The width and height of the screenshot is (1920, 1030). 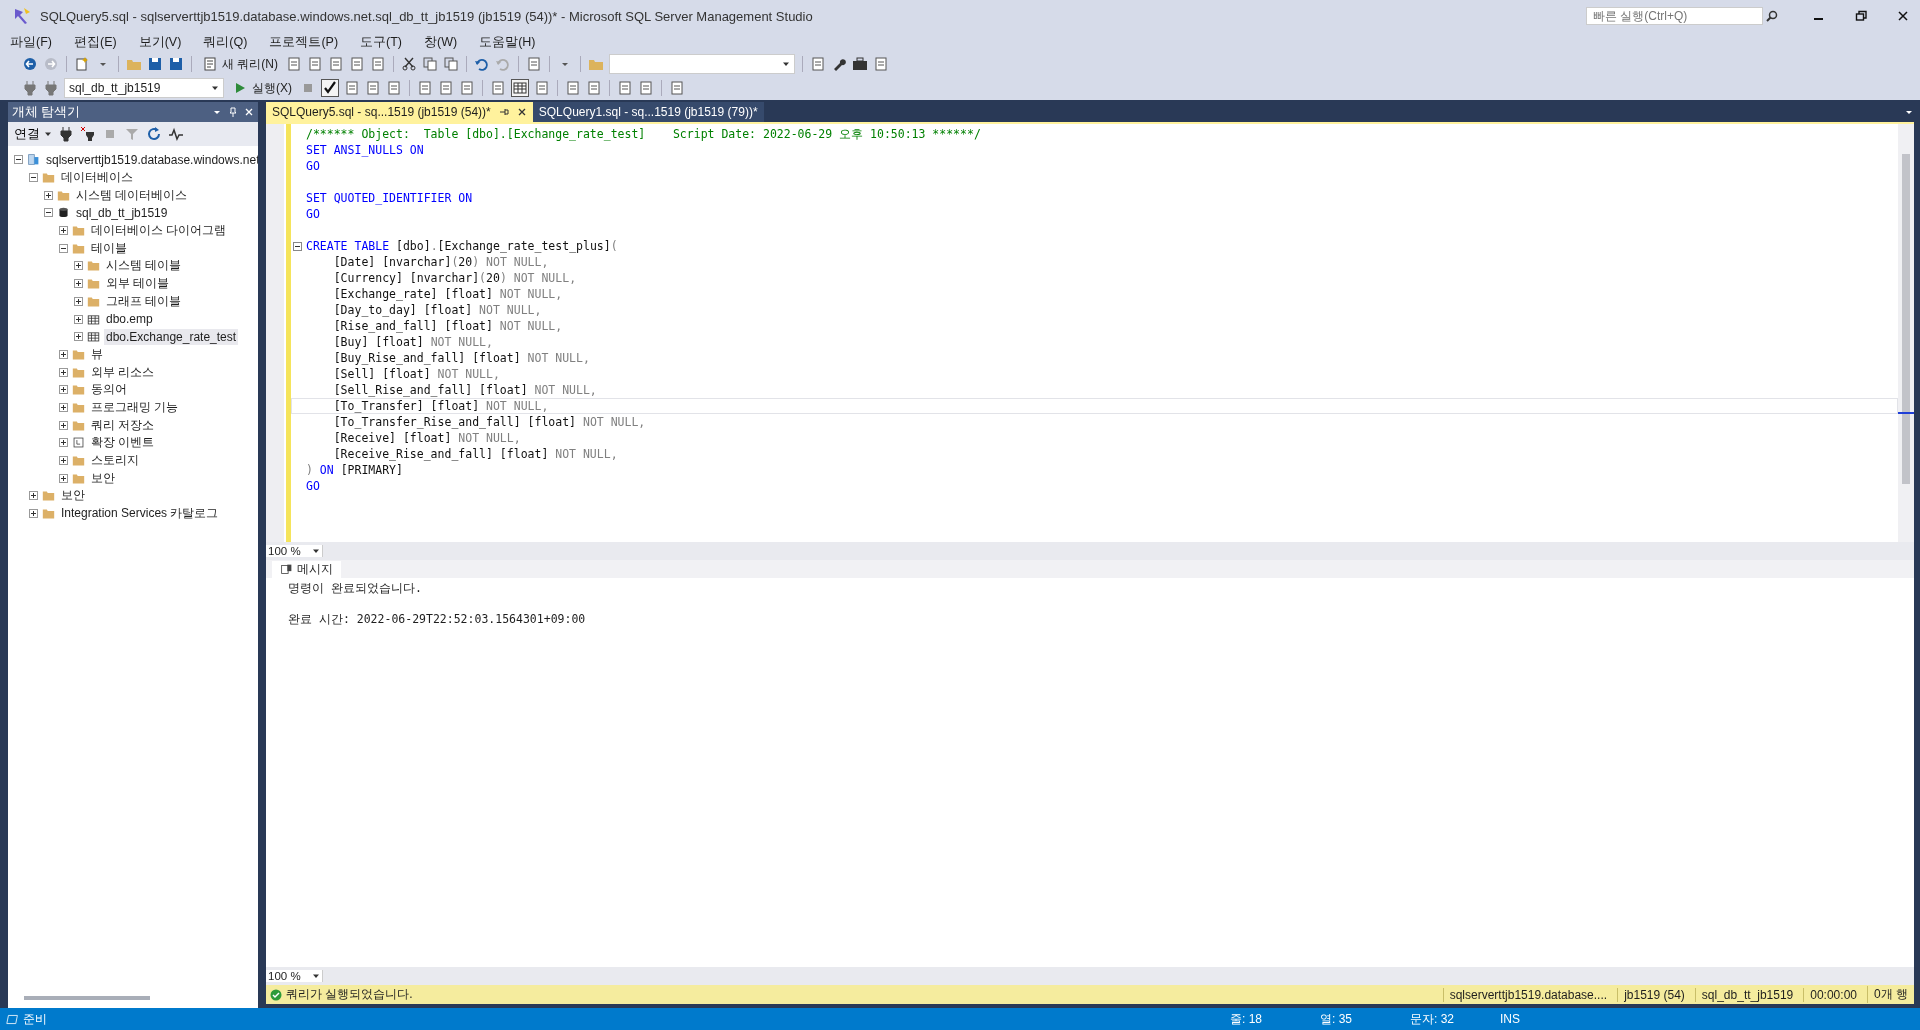 I want to click on disconnect-icon, so click(x=88, y=134).